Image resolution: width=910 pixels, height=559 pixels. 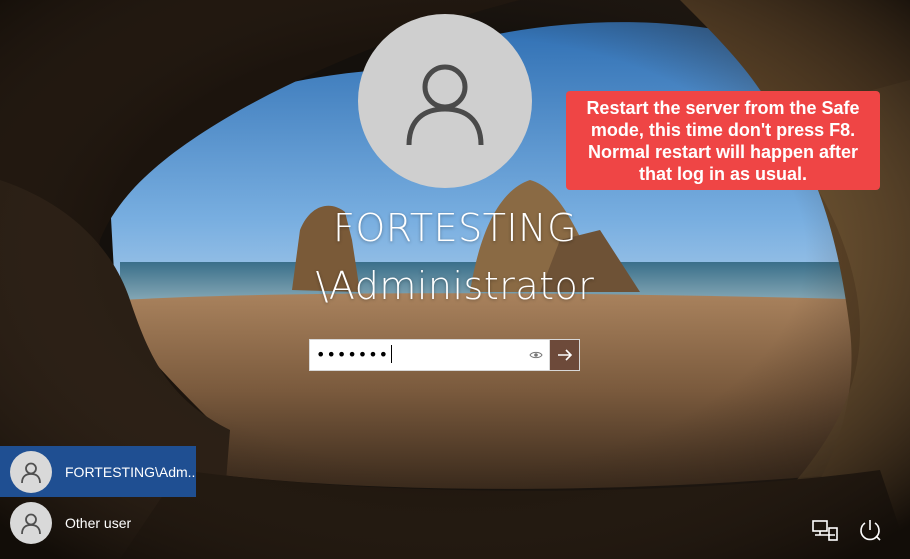 I want to click on account-domain: FORTESTING, so click(x=455, y=228).